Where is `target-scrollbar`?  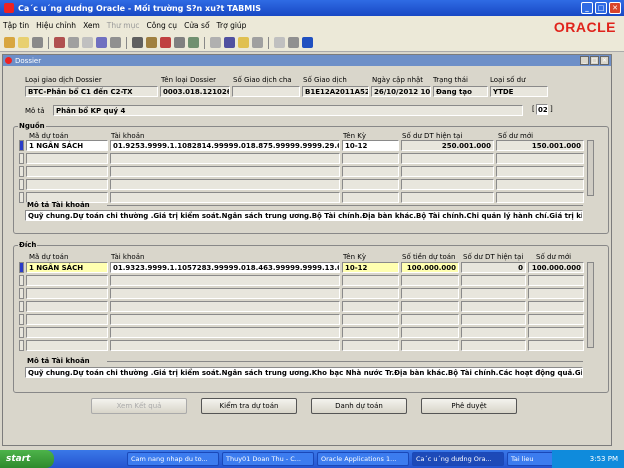
target-scrollbar is located at coordinates (590, 305).